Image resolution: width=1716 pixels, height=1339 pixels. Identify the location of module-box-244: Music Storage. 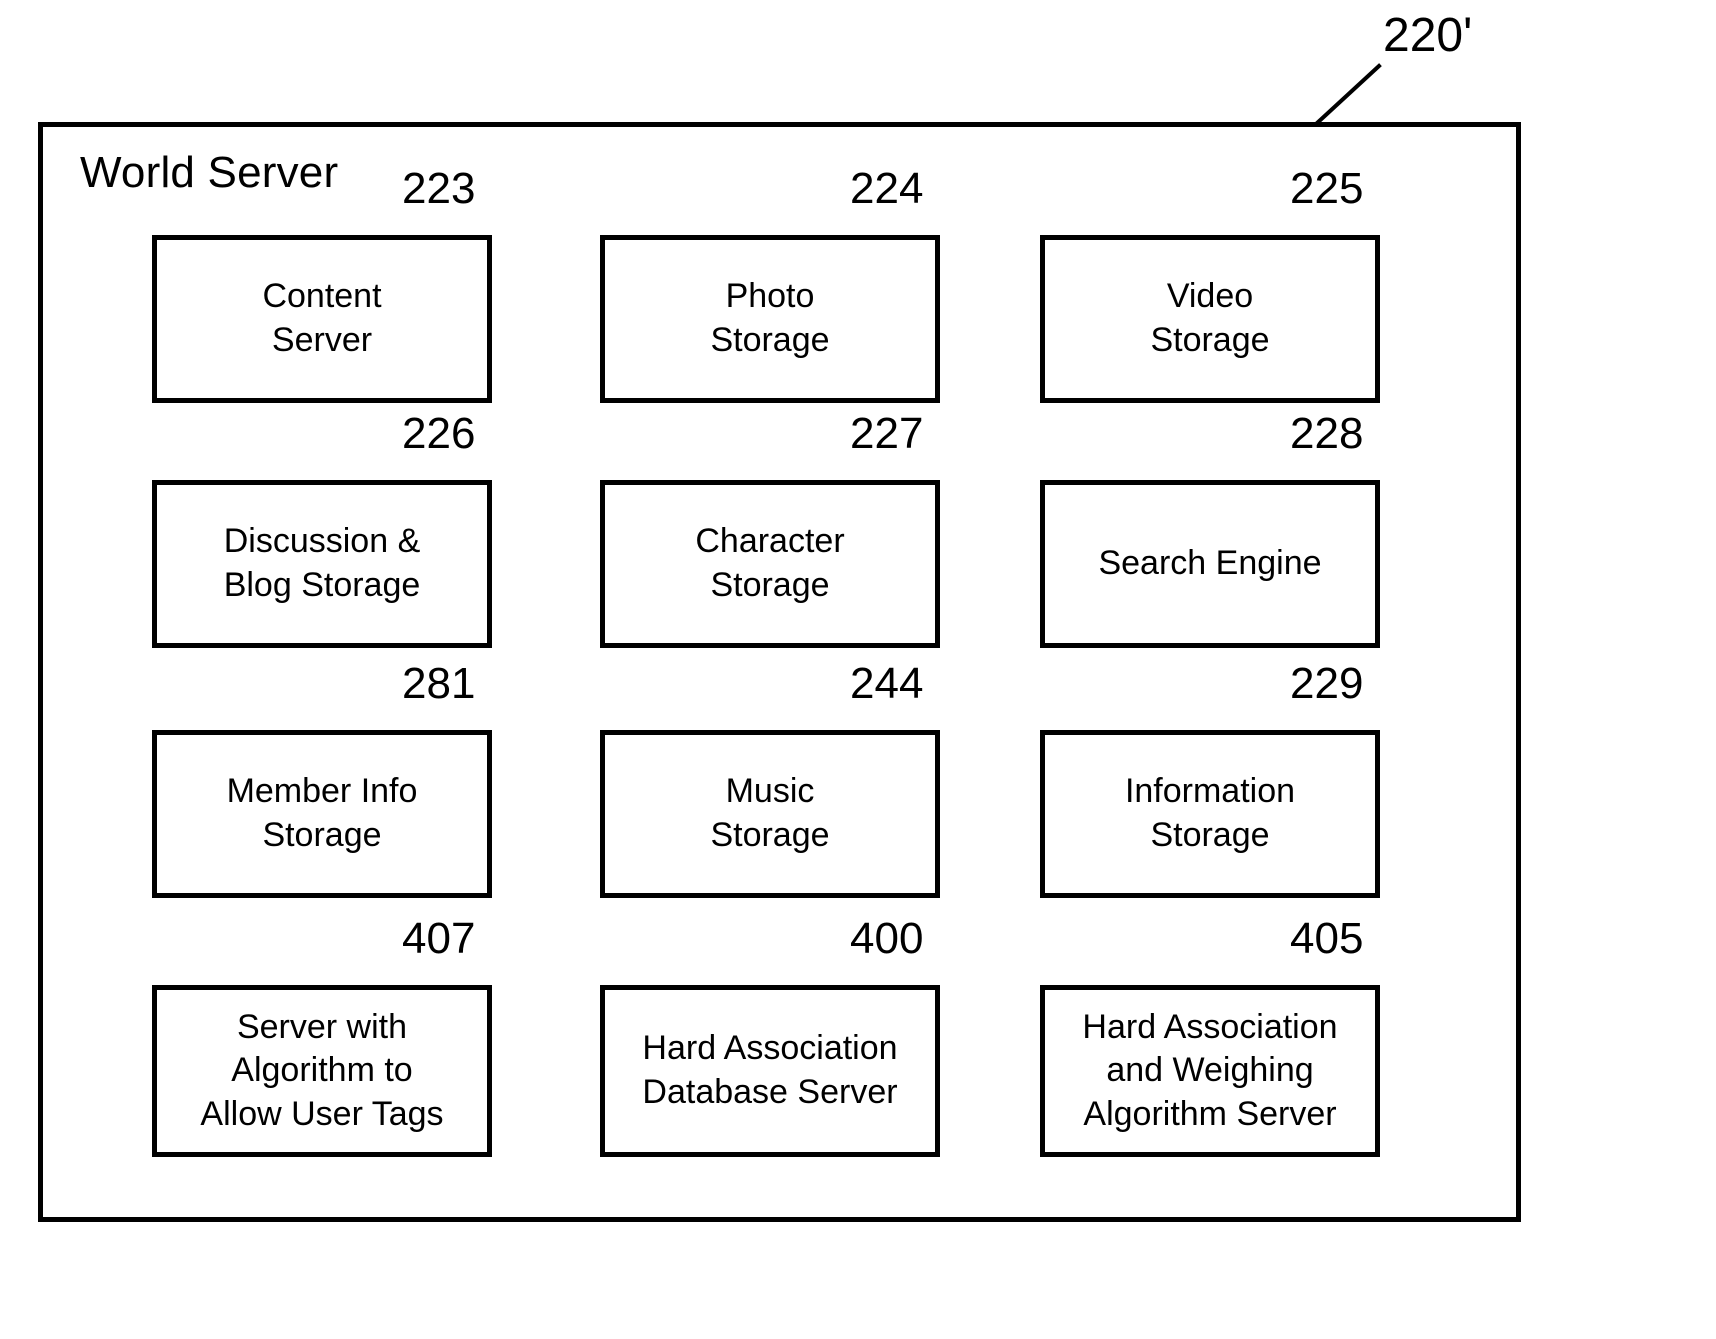
(770, 814).